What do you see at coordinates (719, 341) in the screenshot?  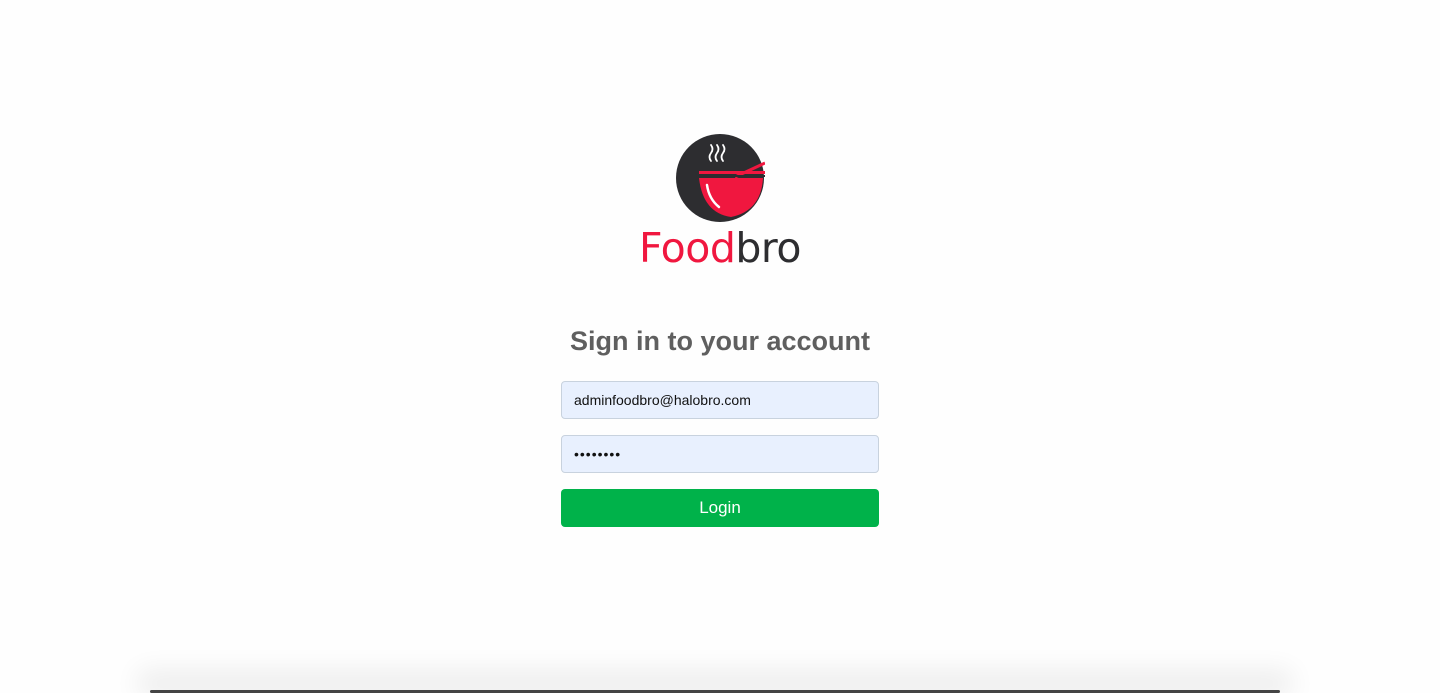 I see `page-title: Sign in to your account` at bounding box center [719, 341].